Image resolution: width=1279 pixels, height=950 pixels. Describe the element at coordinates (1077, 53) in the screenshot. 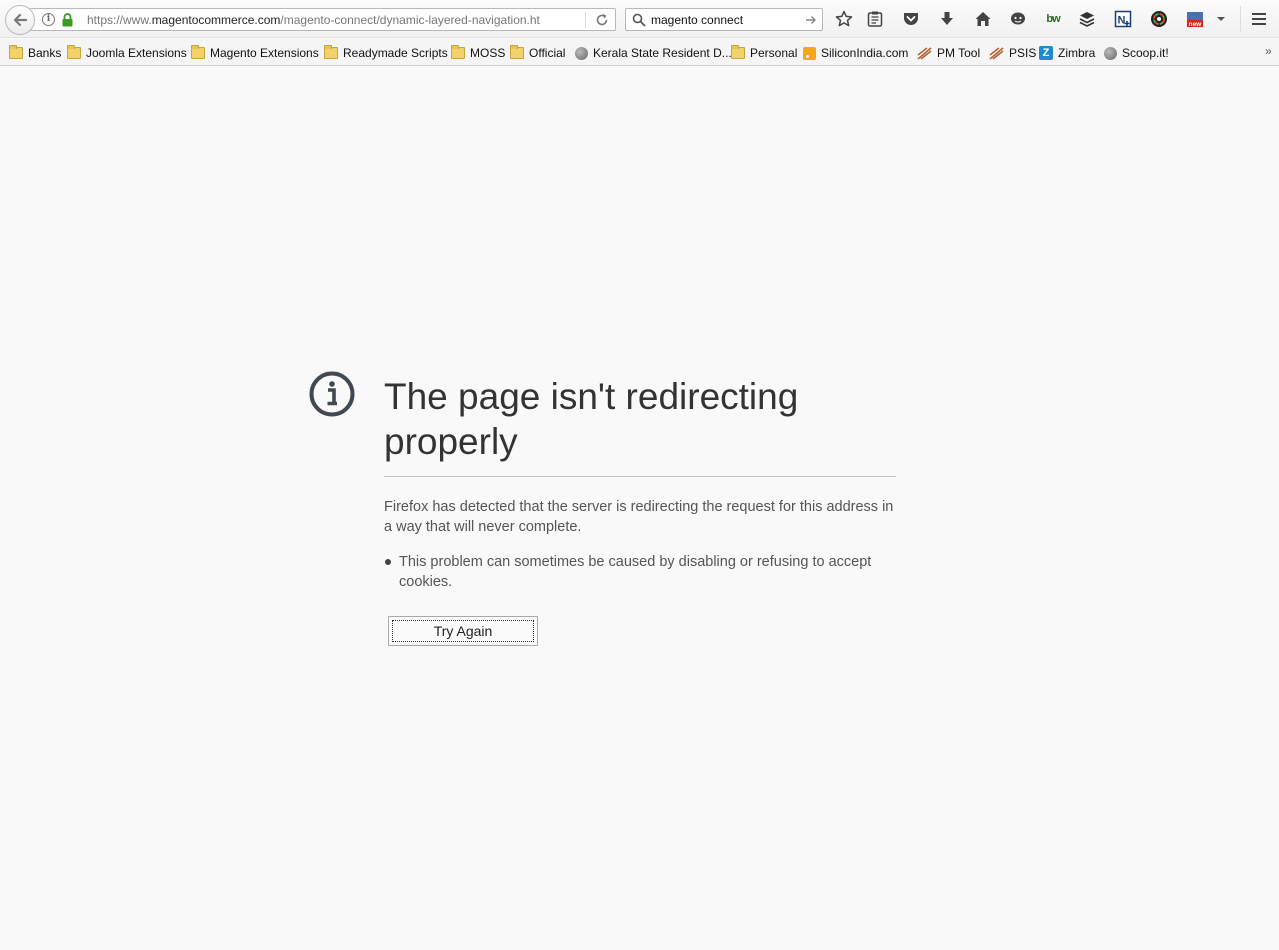

I see `bookmark-label: Zimbra` at that location.